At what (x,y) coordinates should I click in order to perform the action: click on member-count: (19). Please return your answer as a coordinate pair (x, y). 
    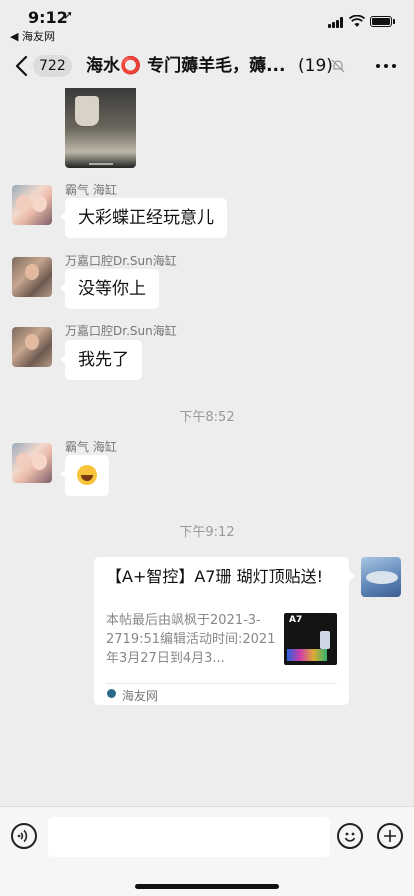
    Looking at the image, I should click on (315, 66).